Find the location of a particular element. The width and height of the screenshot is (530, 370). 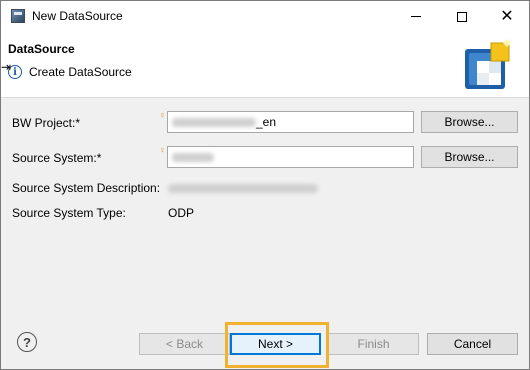

minimize-icon is located at coordinates (416, 16).